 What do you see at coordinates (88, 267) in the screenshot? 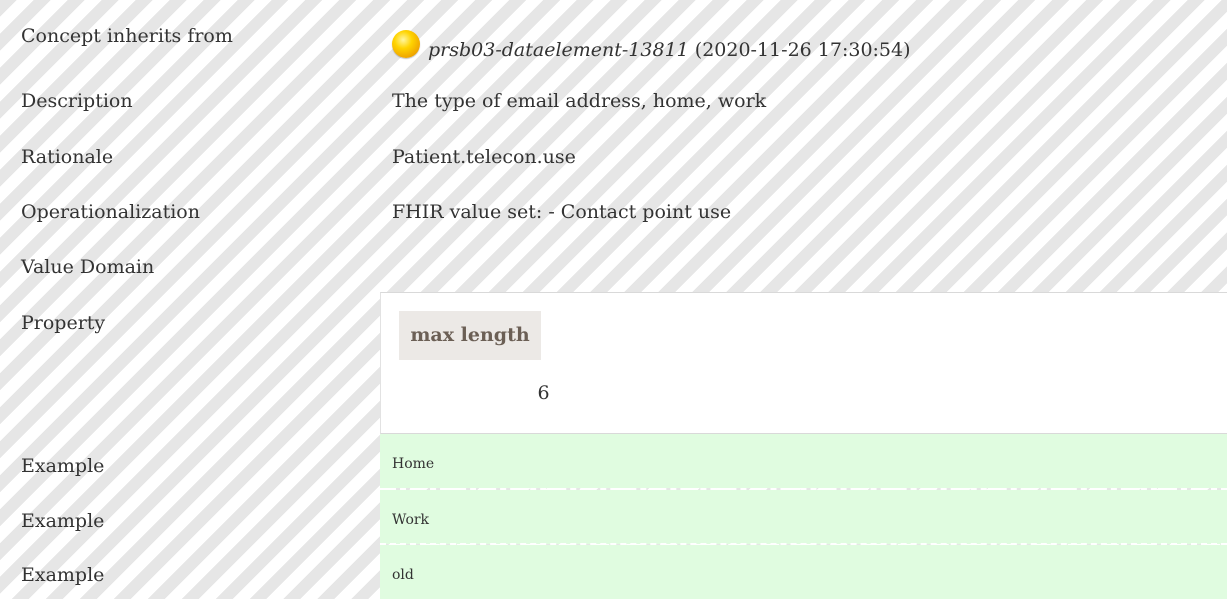
I see `value-domain-label: Value Domain` at bounding box center [88, 267].